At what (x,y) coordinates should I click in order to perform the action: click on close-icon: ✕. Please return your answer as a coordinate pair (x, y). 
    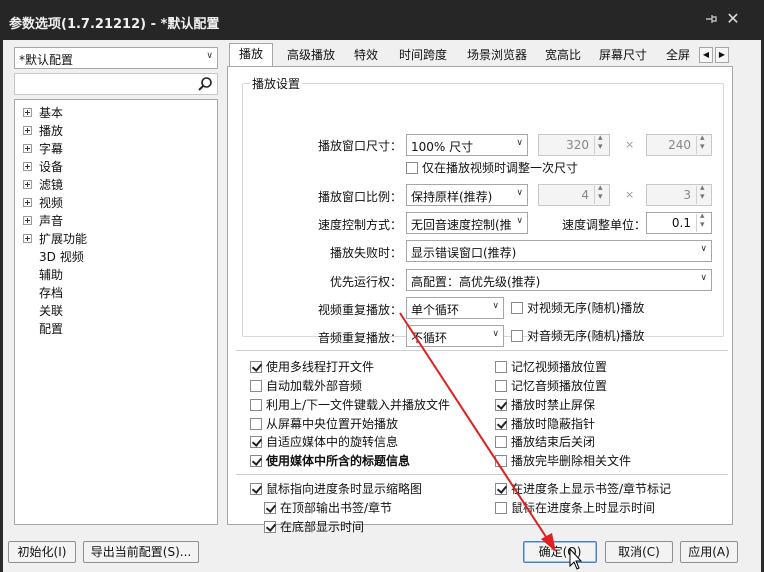
    Looking at the image, I should click on (733, 19).